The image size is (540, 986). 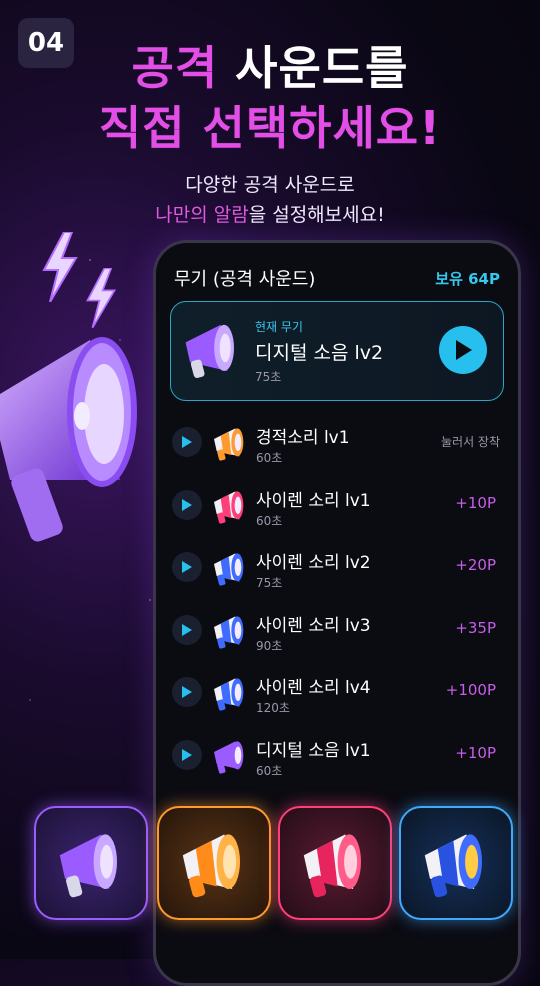 What do you see at coordinates (68, 439) in the screenshot?
I see `big-megaphone-icon` at bounding box center [68, 439].